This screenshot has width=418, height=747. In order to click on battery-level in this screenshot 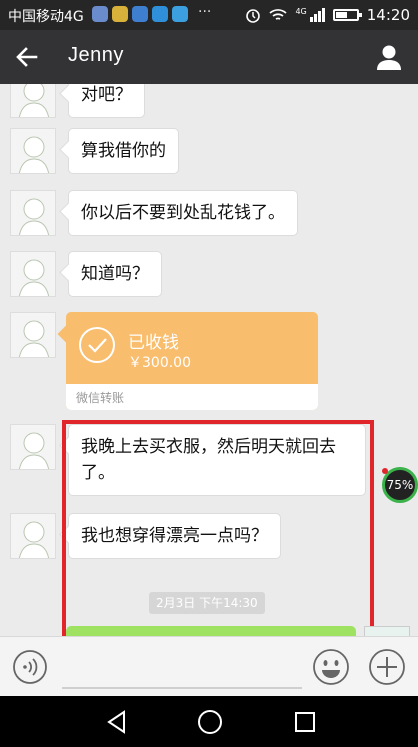, I will do `click(341, 15)`.